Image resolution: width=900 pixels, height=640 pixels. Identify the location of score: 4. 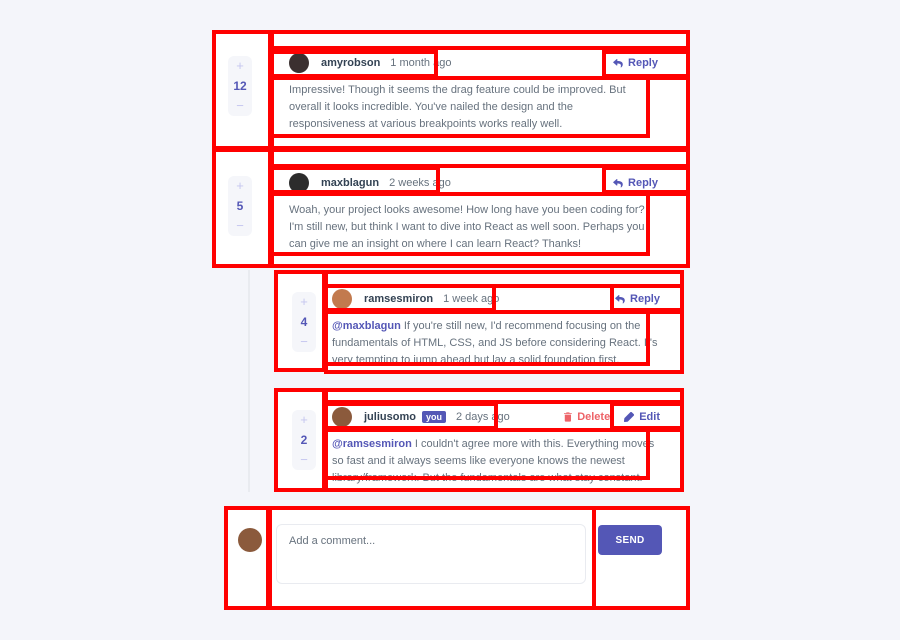
(304, 322).